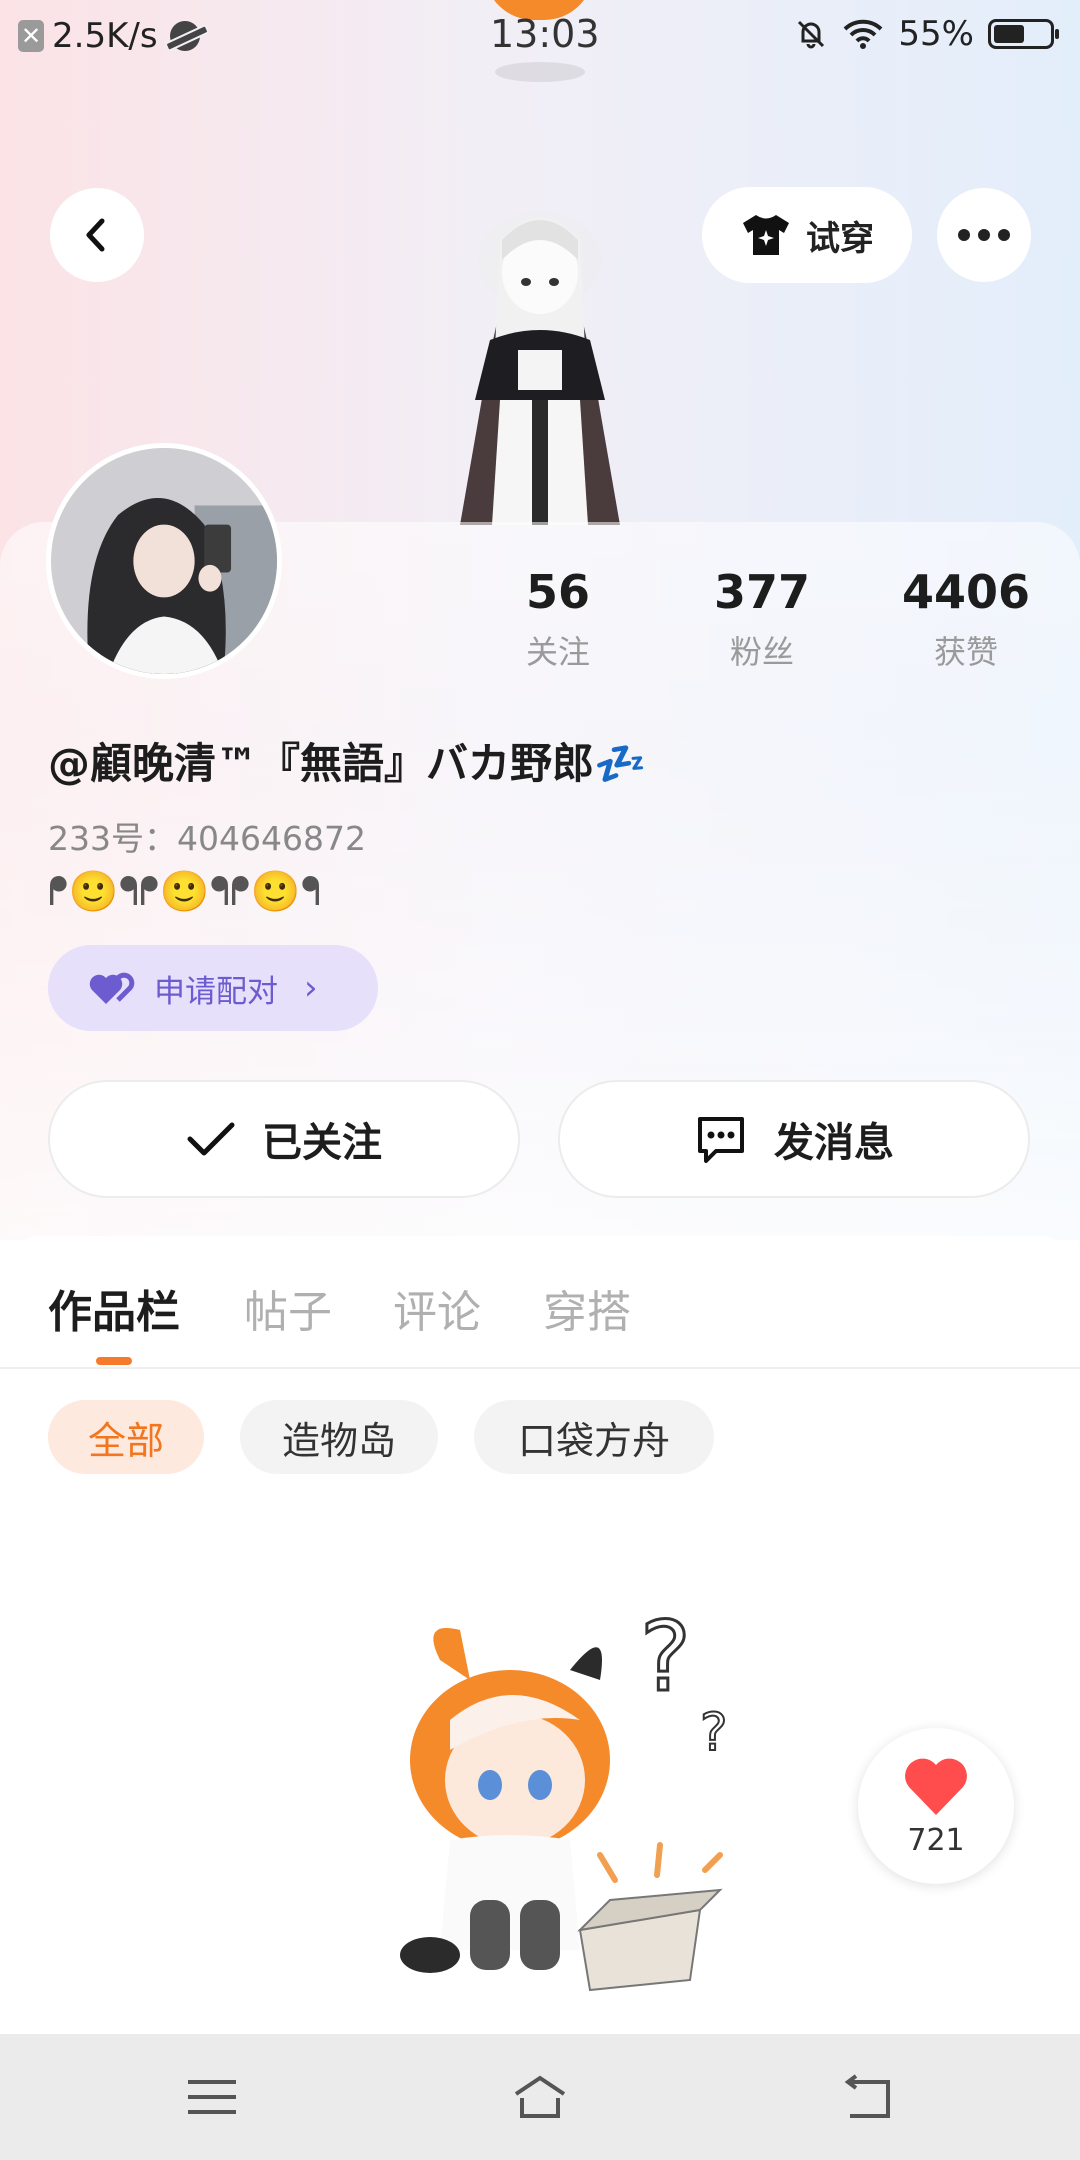  I want to click on back-nav-icon, so click(868, 2097).